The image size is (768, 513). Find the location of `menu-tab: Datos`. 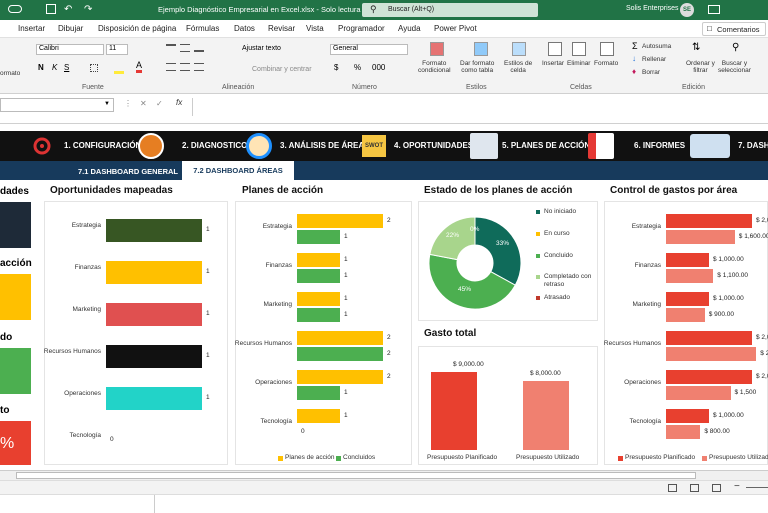

menu-tab: Datos is located at coordinates (244, 28).